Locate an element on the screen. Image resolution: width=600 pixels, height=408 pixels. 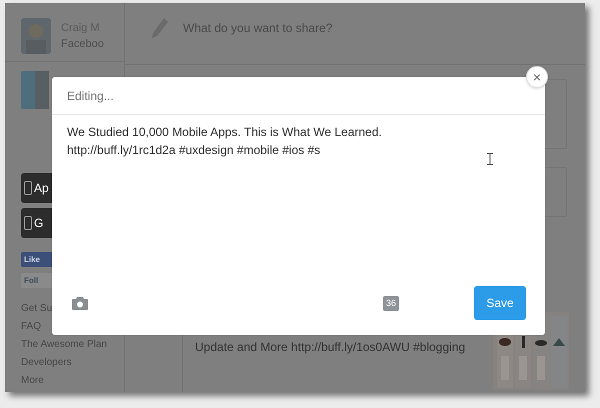
avatar-icon is located at coordinates (36, 36).